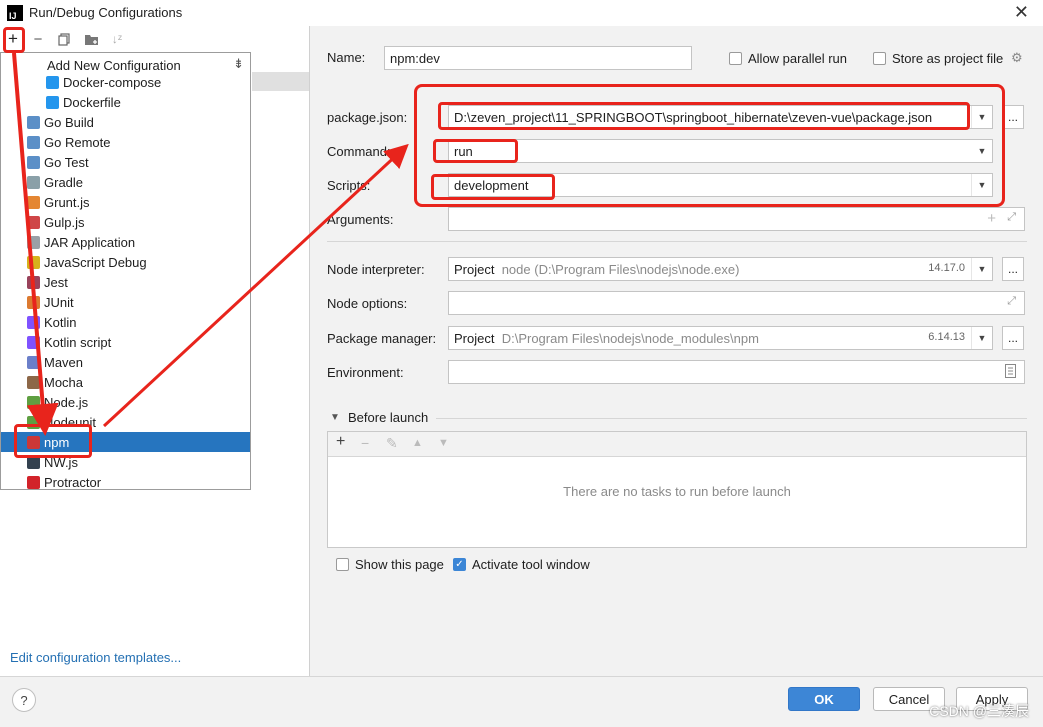 The width and height of the screenshot is (1043, 727). What do you see at coordinates (736, 219) in the screenshot?
I see `arguments-input: + ⤢` at bounding box center [736, 219].